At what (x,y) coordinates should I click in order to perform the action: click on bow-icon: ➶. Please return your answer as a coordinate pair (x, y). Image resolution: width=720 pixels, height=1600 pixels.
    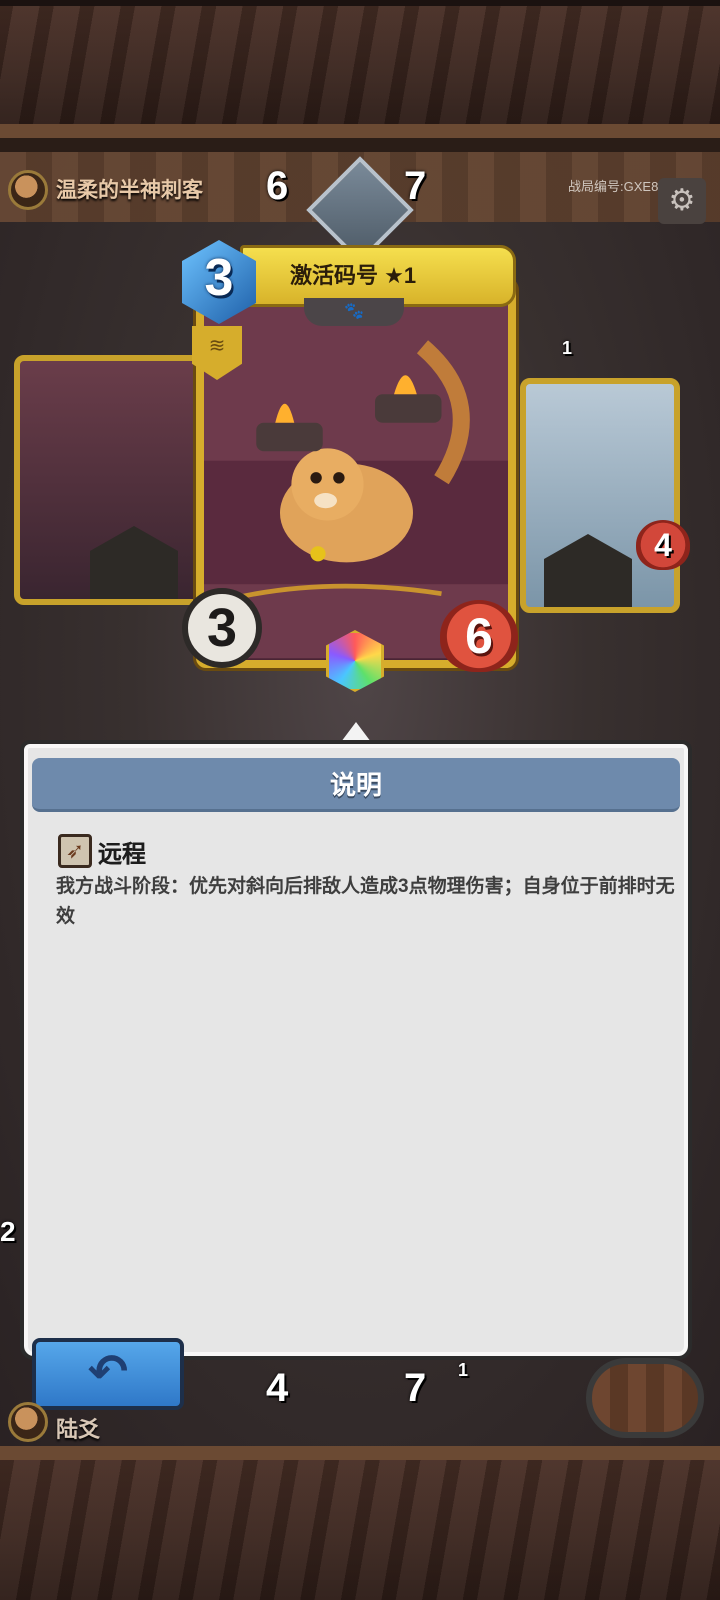
    Looking at the image, I should click on (75, 851).